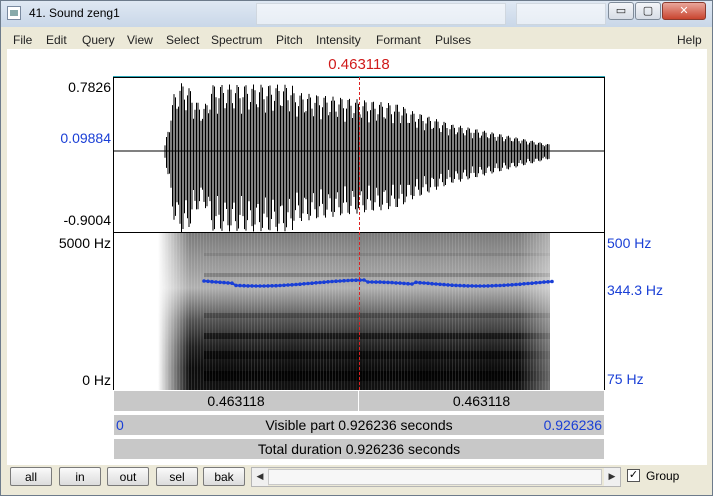 The width and height of the screenshot is (713, 496). What do you see at coordinates (177, 476) in the screenshot?
I see `zoom-selection-button: sel` at bounding box center [177, 476].